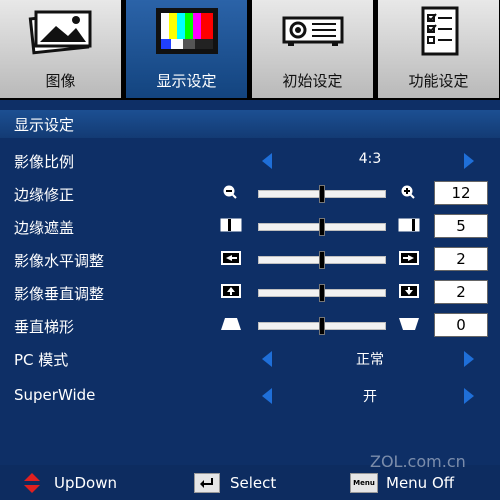  I want to click on row-label: 边缘修正, so click(44, 195).